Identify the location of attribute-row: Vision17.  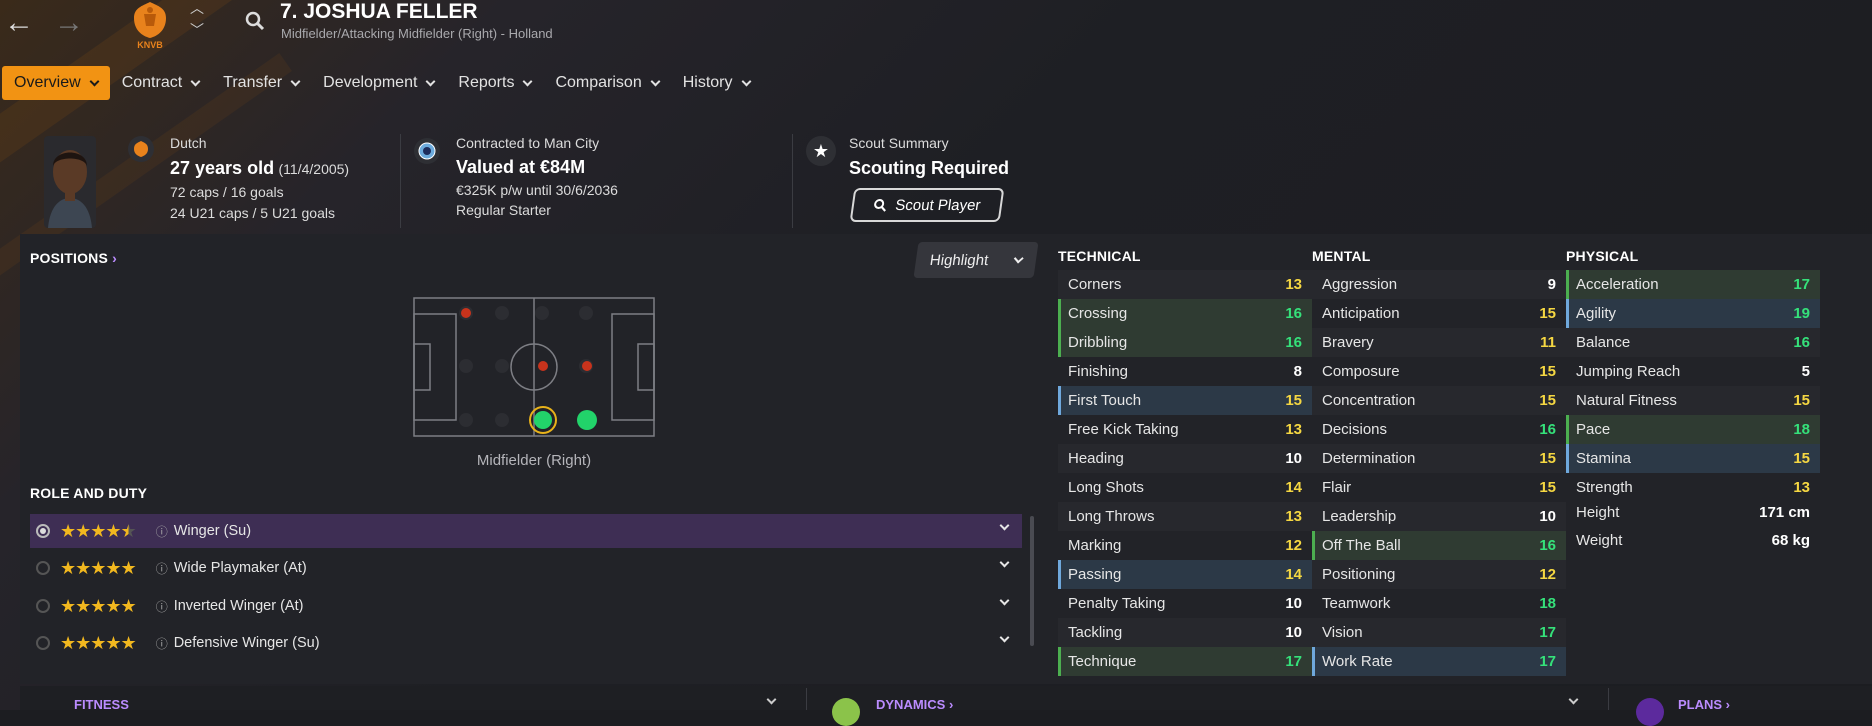
(1439, 632).